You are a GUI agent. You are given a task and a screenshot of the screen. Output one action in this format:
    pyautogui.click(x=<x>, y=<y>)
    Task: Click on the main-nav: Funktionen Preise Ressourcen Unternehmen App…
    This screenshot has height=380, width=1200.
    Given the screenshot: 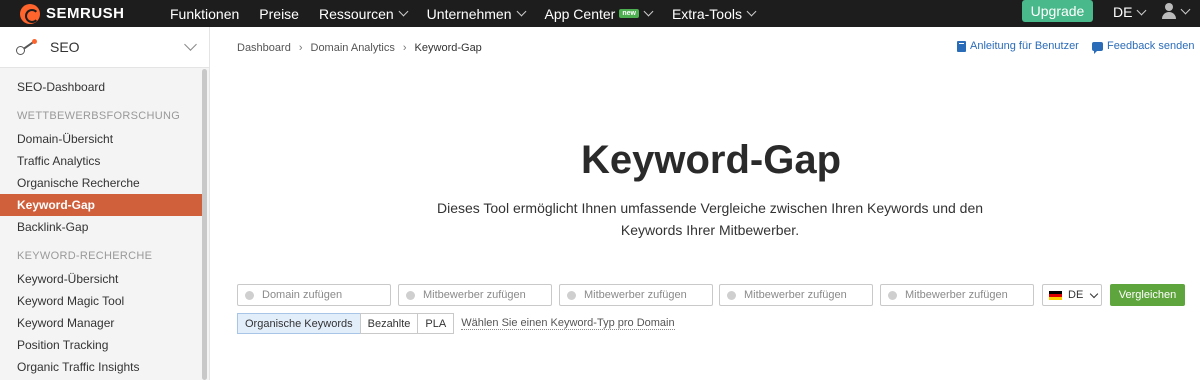 What is the action you would take?
    pyautogui.click(x=472, y=14)
    